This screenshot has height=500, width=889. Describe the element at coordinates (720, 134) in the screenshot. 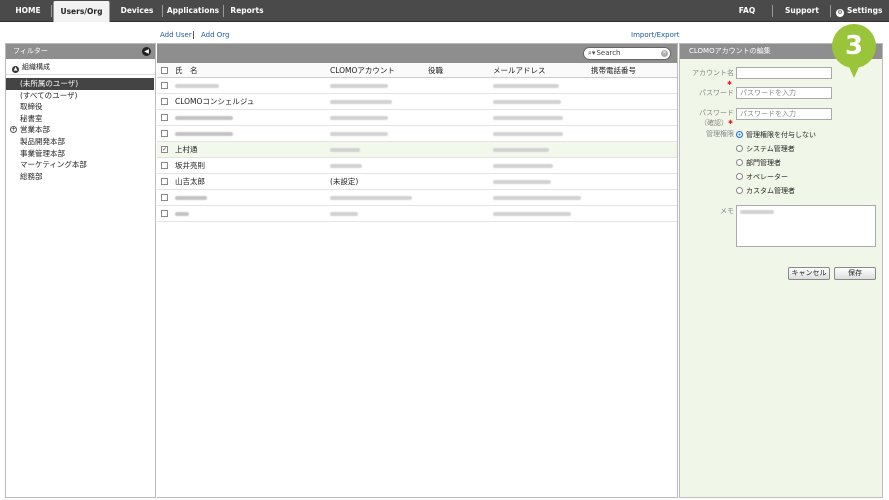

I see `role-label: 管理権限` at that location.